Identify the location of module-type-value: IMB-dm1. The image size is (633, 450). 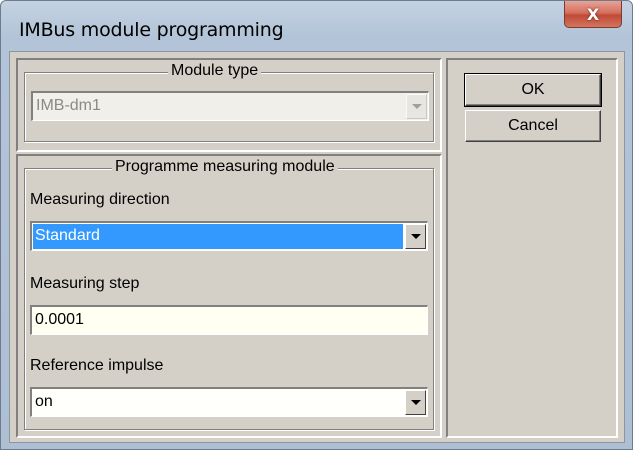
(68, 105).